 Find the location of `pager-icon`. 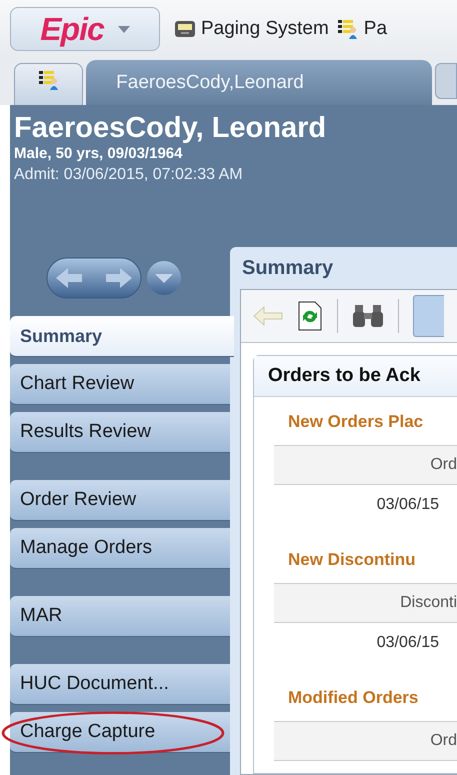

pager-icon is located at coordinates (185, 29).